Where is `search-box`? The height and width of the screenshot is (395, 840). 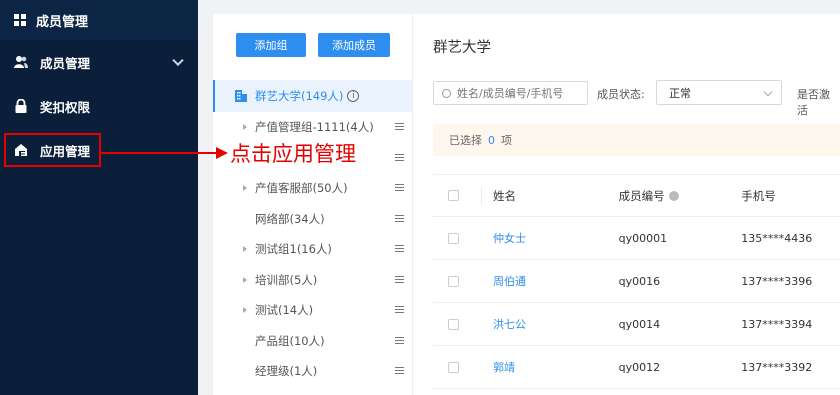
search-box is located at coordinates (510, 93).